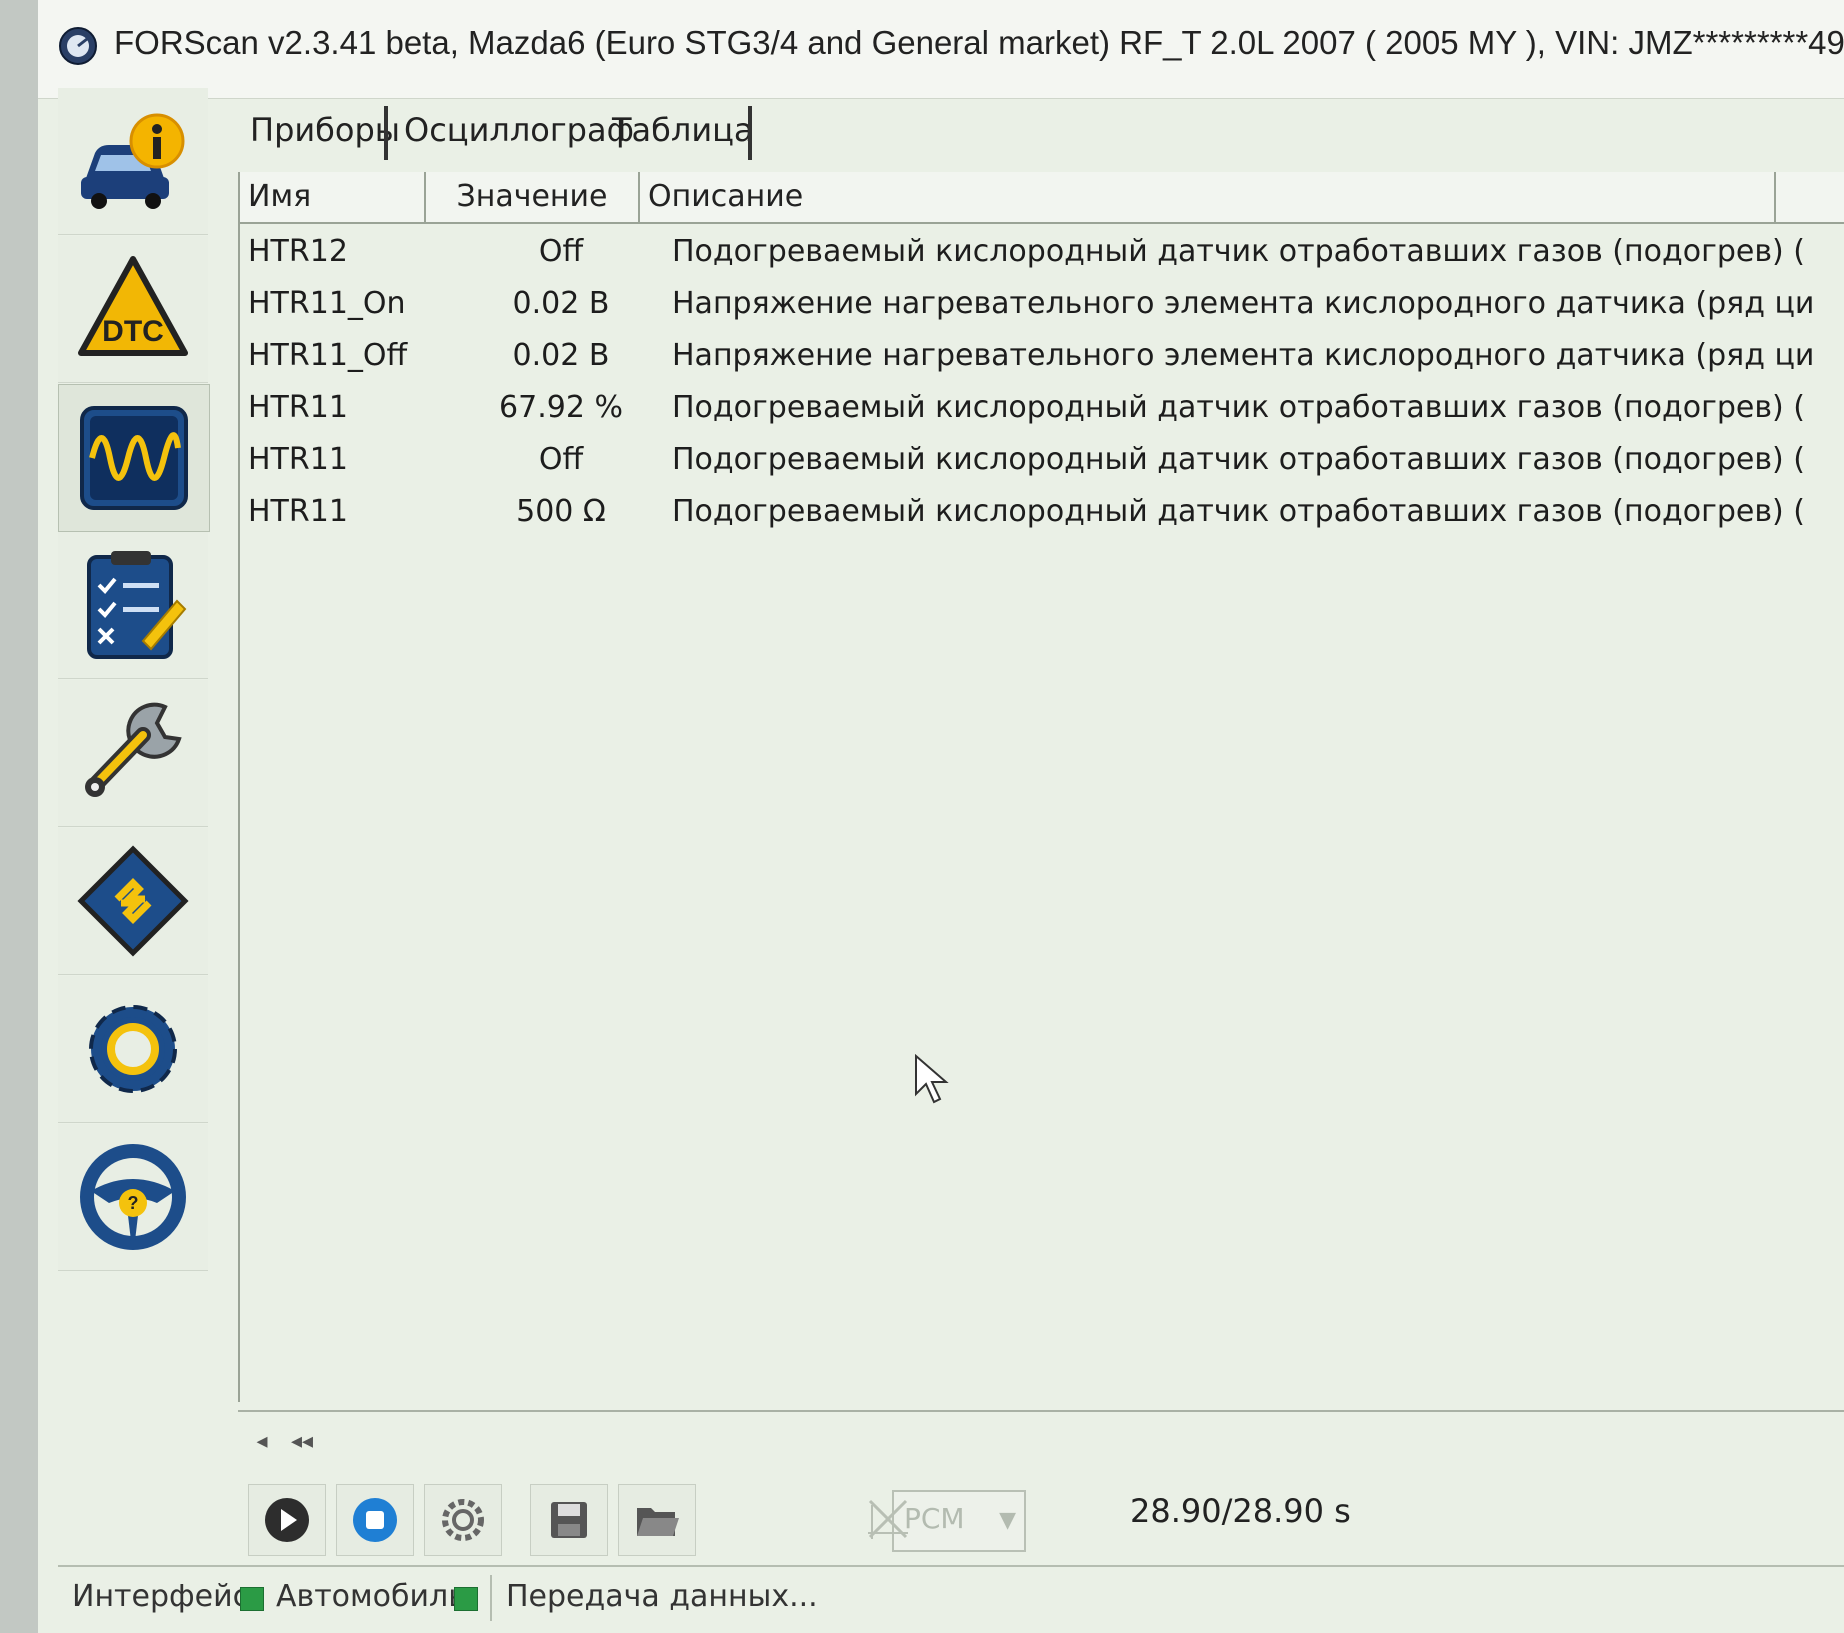 The height and width of the screenshot is (1633, 1844). I want to click on status-divider, so click(491, 1598).